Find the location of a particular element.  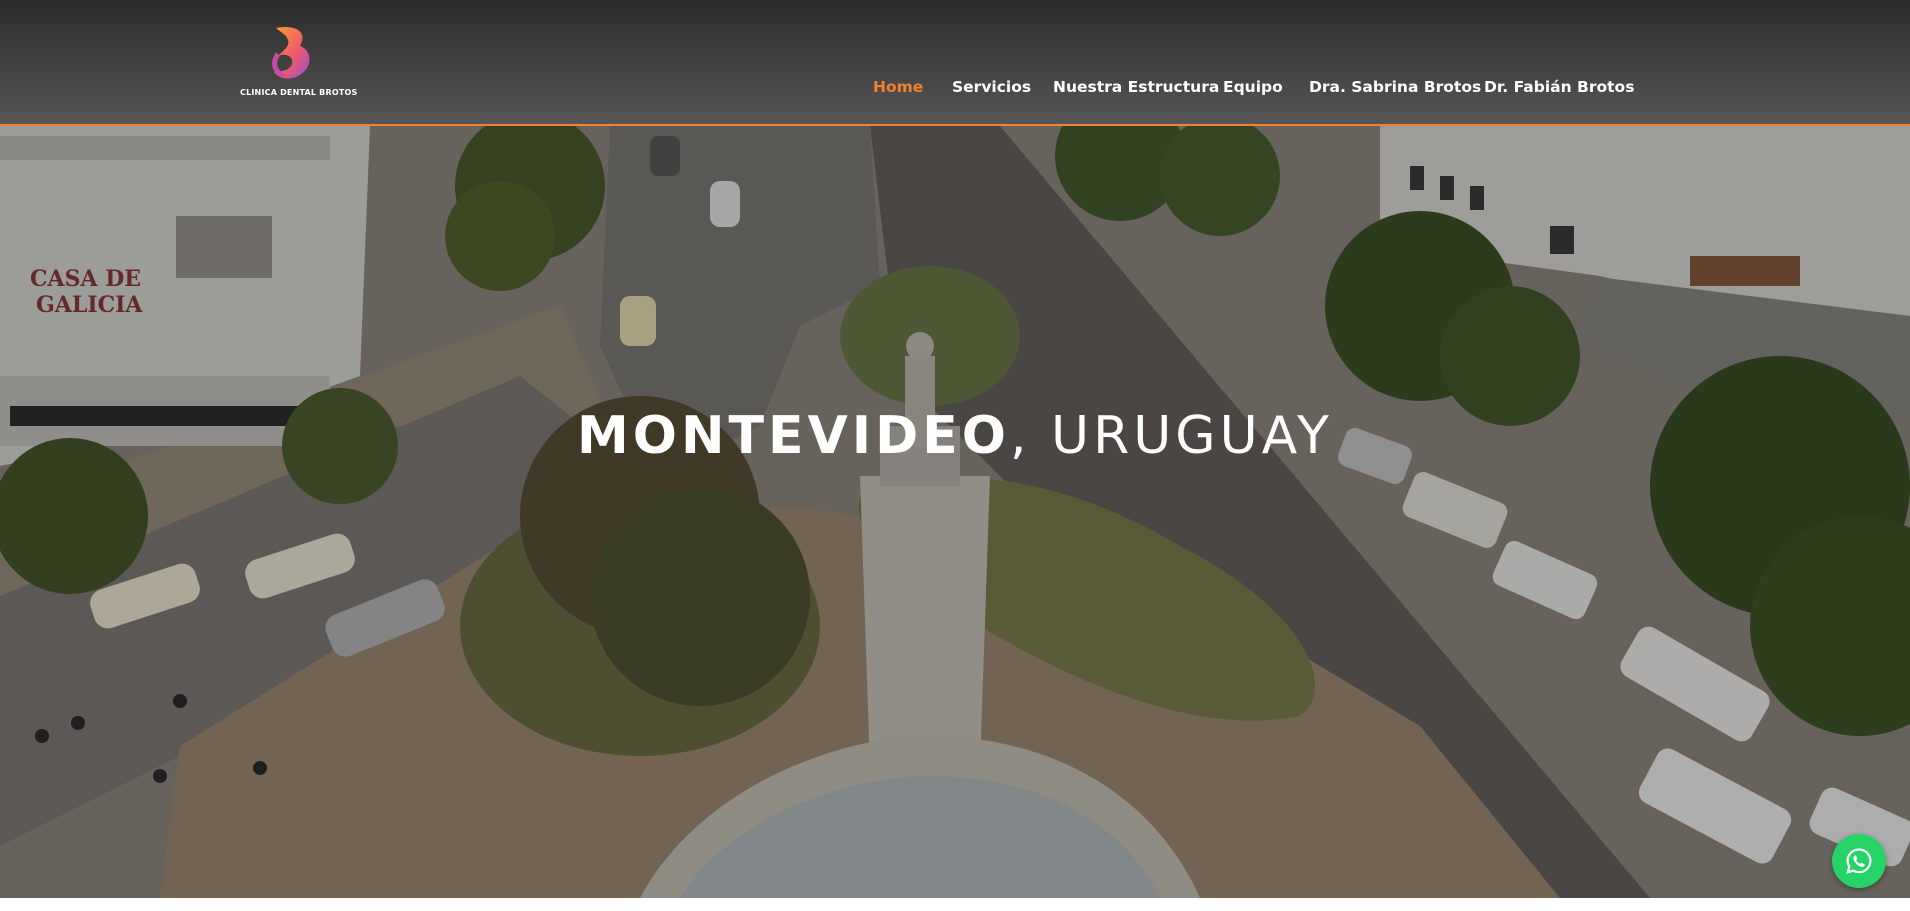

nav-servicios: Servicios is located at coordinates (991, 87).